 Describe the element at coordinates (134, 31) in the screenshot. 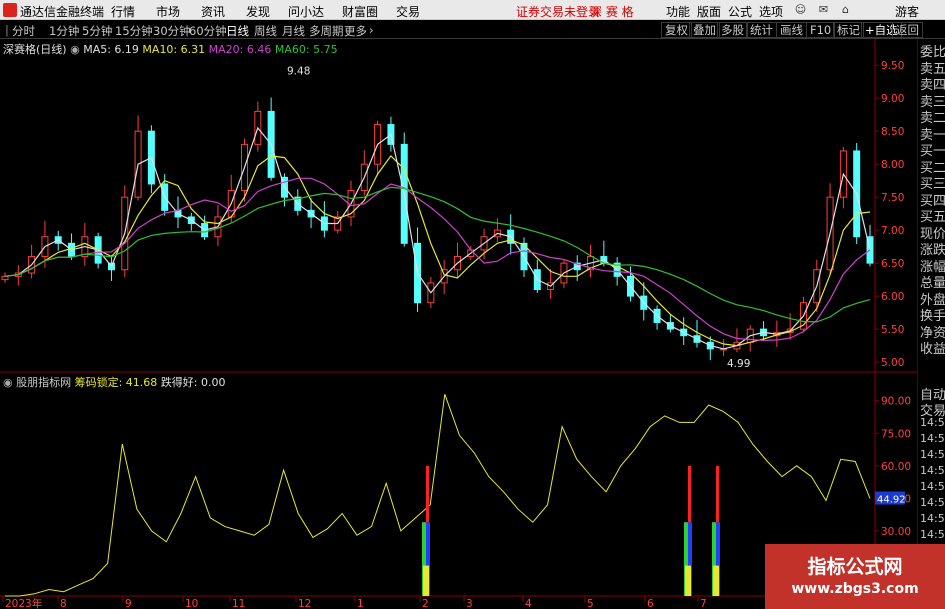

I see `period-15min: 15分钟` at that location.